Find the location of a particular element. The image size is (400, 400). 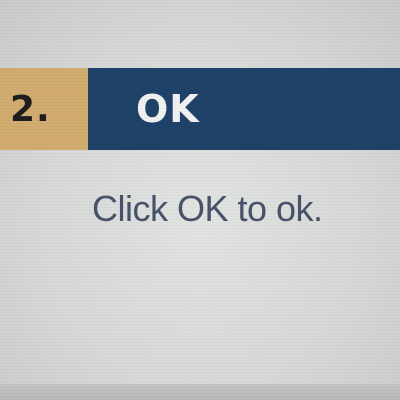

step-title: OK is located at coordinates (168, 109).